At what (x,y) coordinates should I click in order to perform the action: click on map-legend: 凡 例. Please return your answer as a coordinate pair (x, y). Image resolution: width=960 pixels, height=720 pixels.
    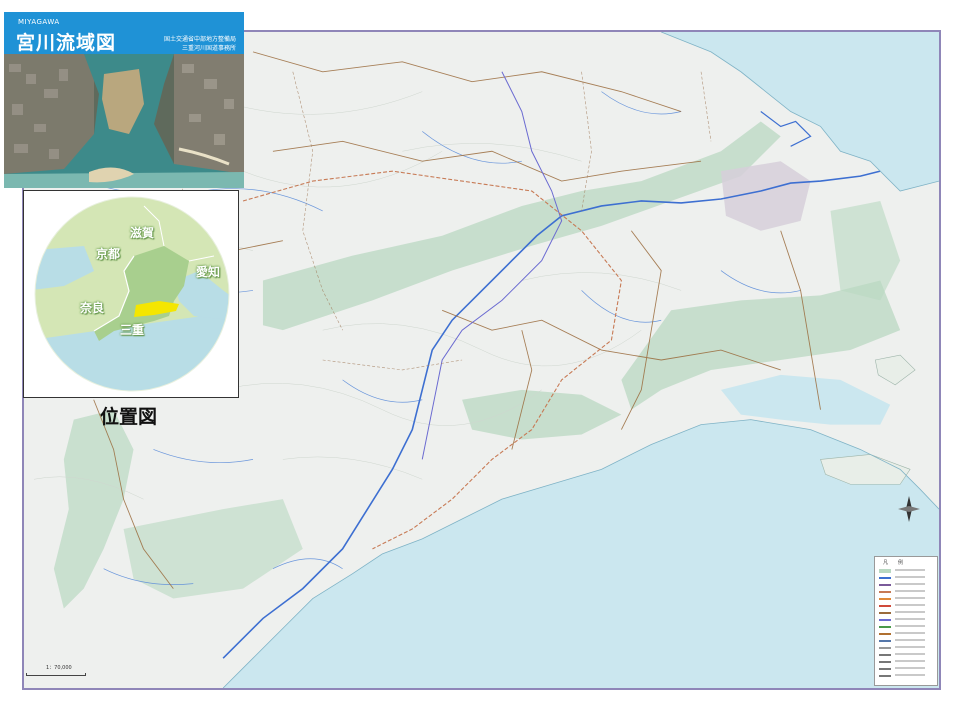
    Looking at the image, I should click on (906, 621).